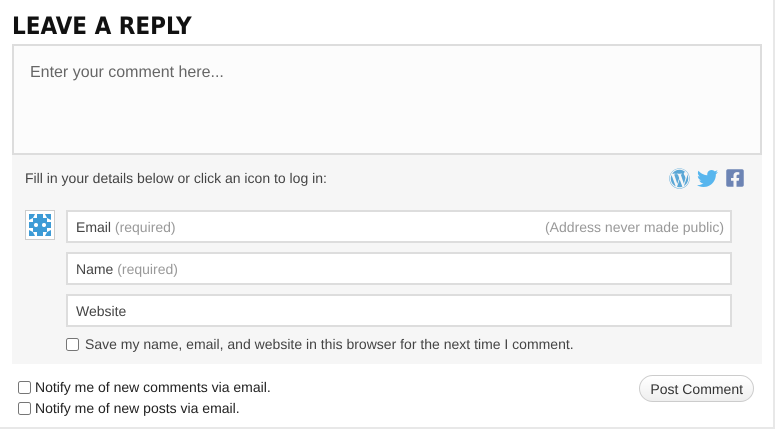  What do you see at coordinates (40, 225) in the screenshot?
I see `avatar-icon` at bounding box center [40, 225].